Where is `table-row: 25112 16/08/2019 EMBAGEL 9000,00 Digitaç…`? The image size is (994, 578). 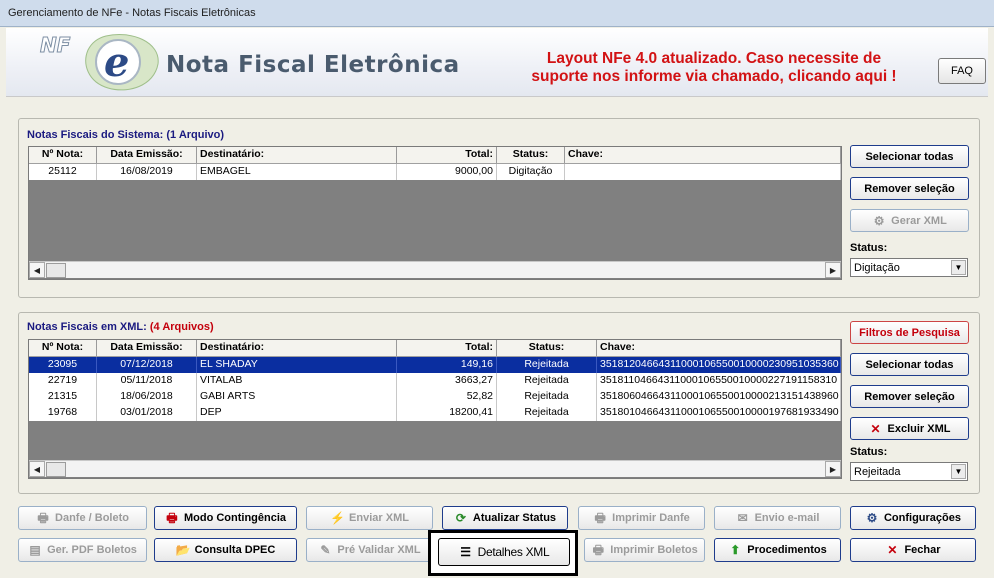
table-row: 25112 16/08/2019 EMBAGEL 9000,00 Digitaç… is located at coordinates (435, 172).